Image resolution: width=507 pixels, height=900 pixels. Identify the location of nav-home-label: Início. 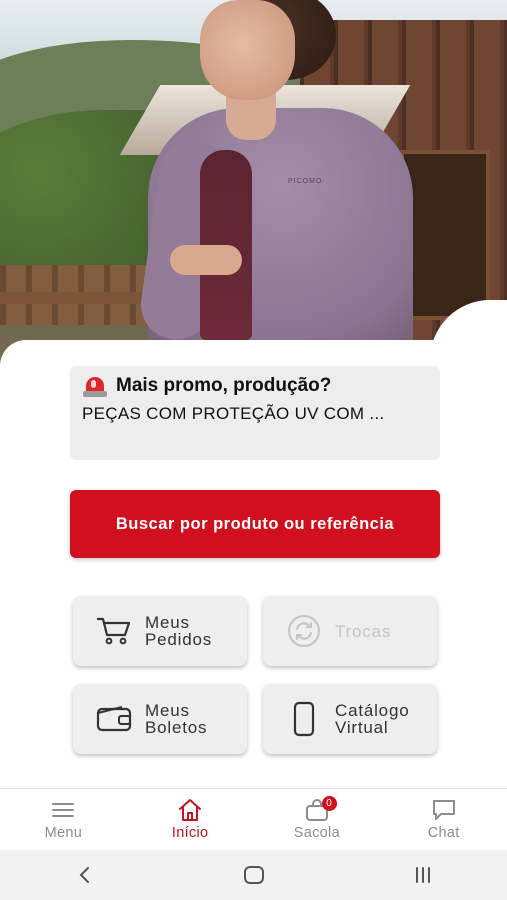
(190, 833).